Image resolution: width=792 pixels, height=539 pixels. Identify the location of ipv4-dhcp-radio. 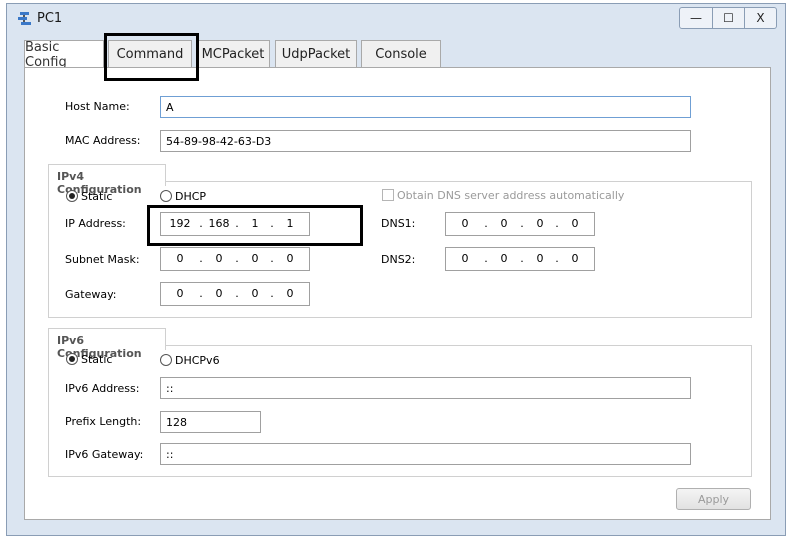
(166, 196).